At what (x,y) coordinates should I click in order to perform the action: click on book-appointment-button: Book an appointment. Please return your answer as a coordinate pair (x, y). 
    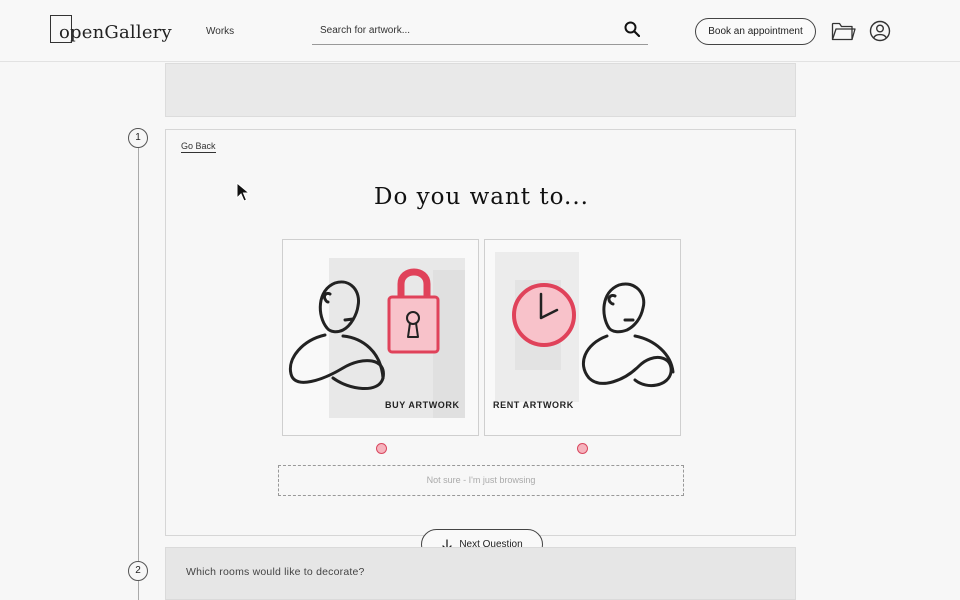
    Looking at the image, I should click on (755, 31).